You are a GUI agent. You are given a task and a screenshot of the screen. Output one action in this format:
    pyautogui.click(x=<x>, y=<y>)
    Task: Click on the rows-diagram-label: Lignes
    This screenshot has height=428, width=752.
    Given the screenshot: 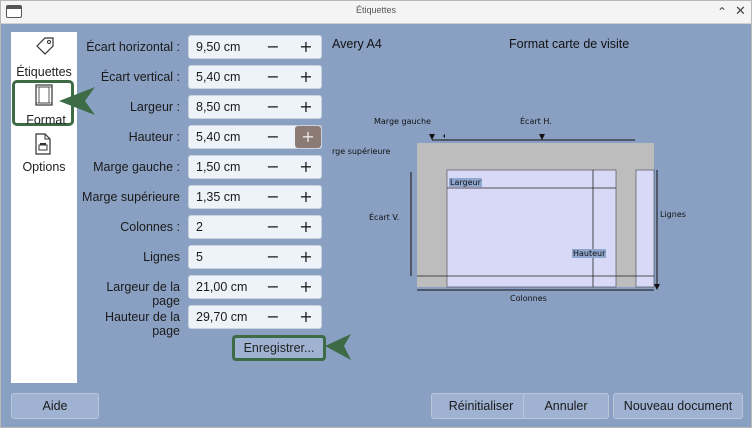 What is the action you would take?
    pyautogui.click(x=673, y=214)
    